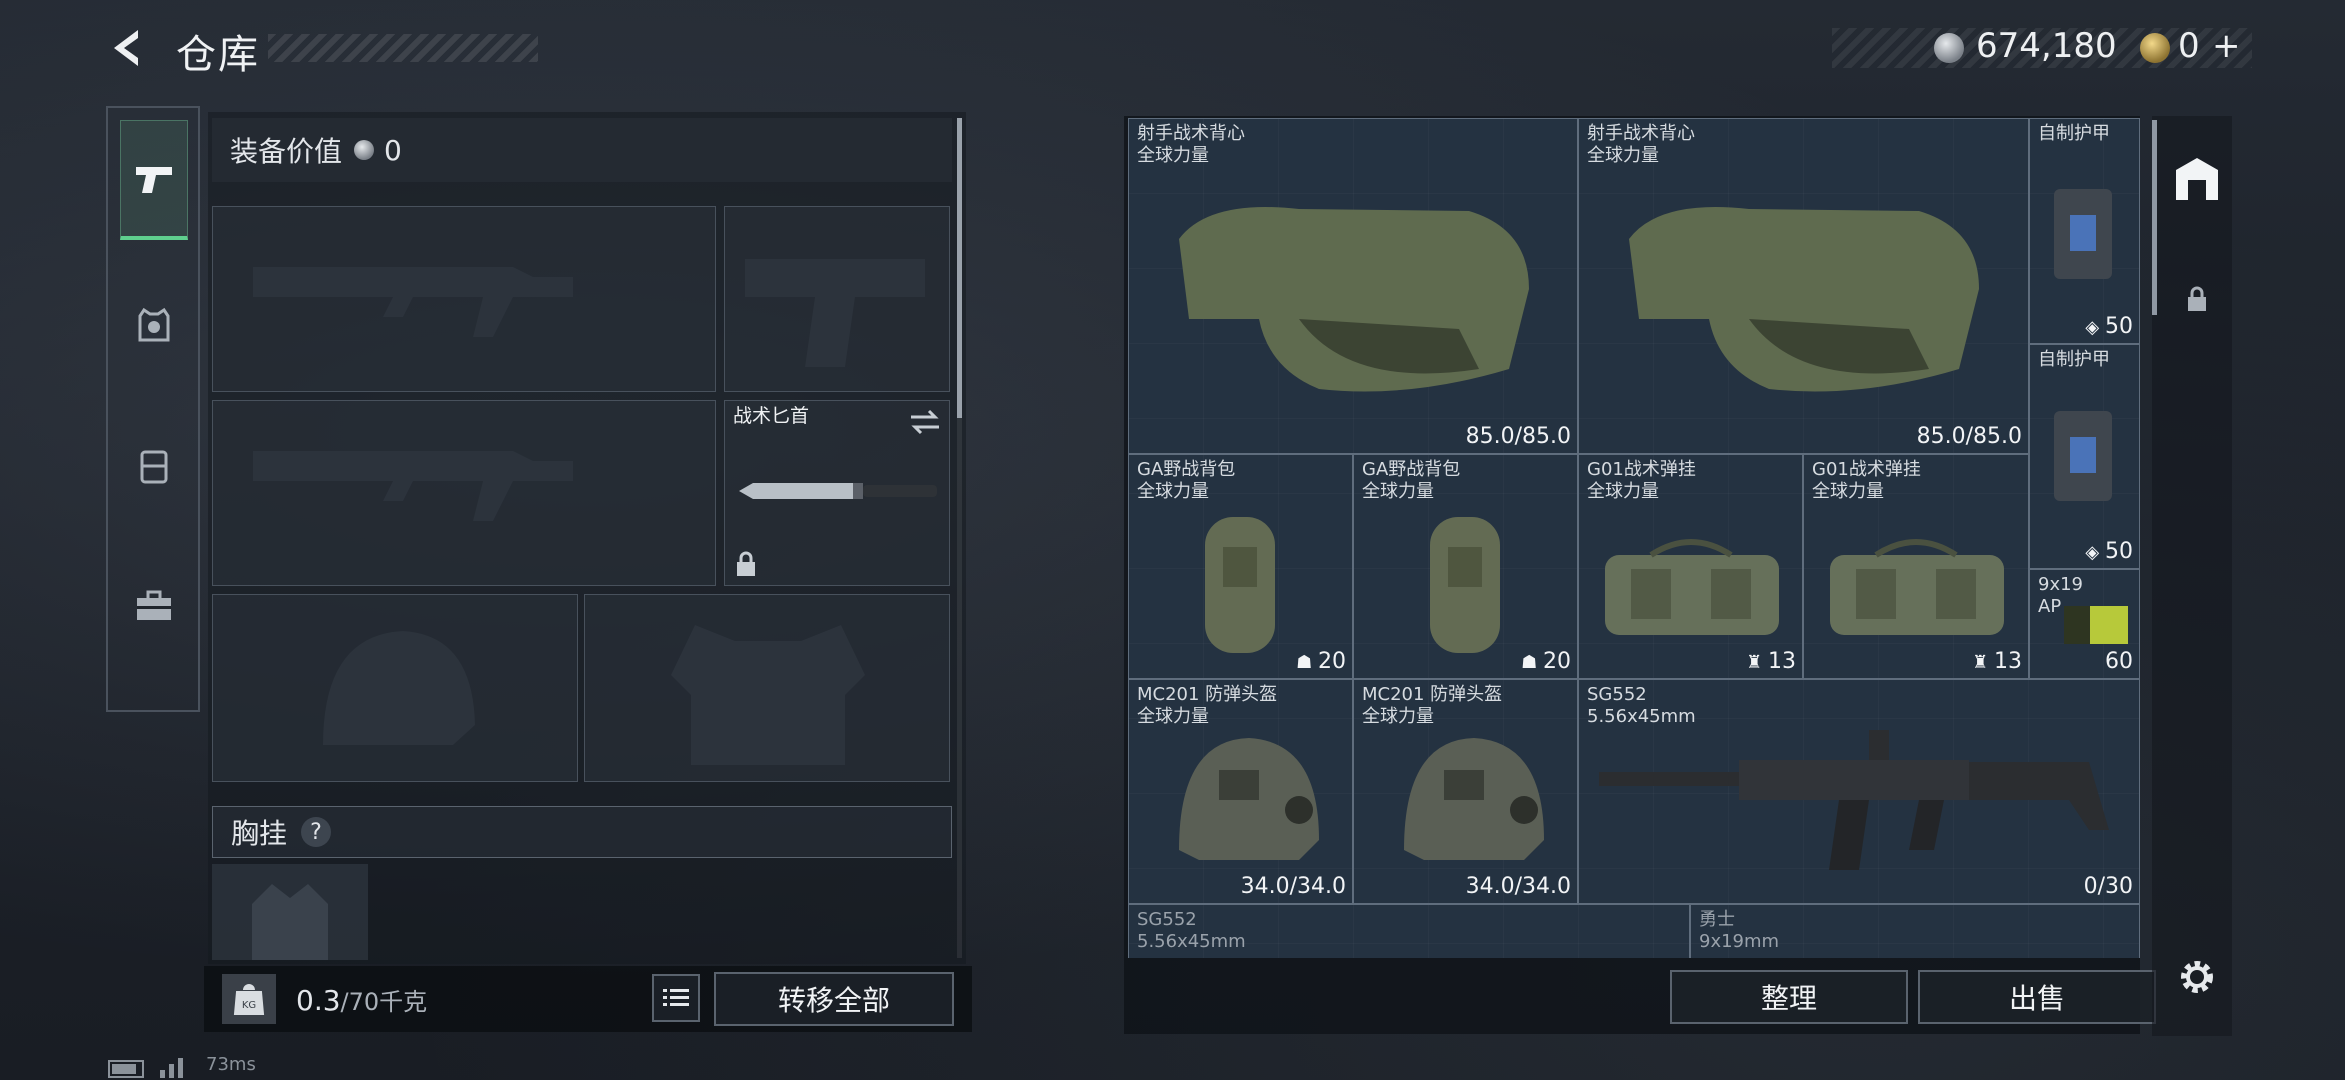 The image size is (2345, 1080). What do you see at coordinates (959, 268) in the screenshot?
I see `loadout-scrollbar-thumb` at bounding box center [959, 268].